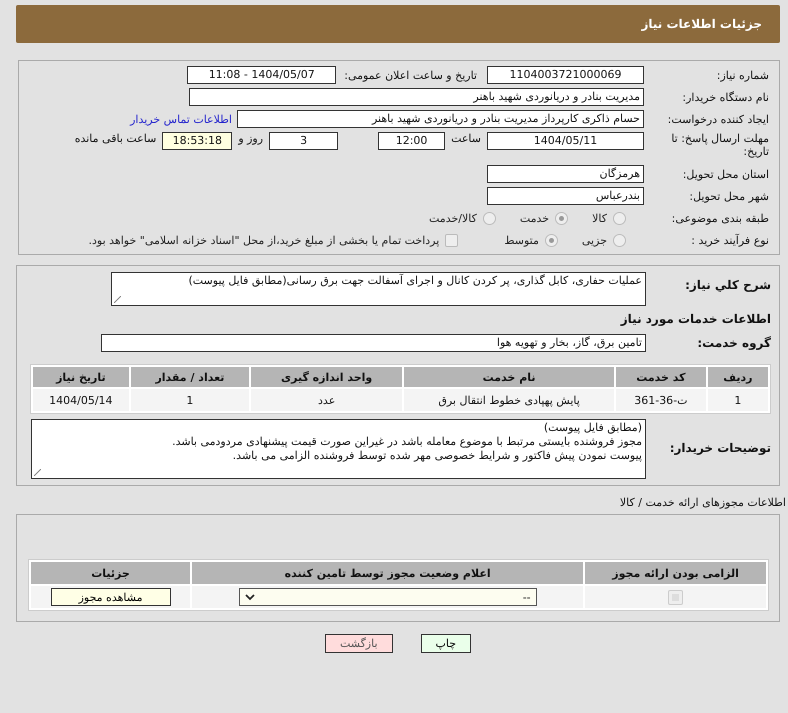  What do you see at coordinates (509, 377) in the screenshot?
I see `column-header: نام خدمت` at bounding box center [509, 377].